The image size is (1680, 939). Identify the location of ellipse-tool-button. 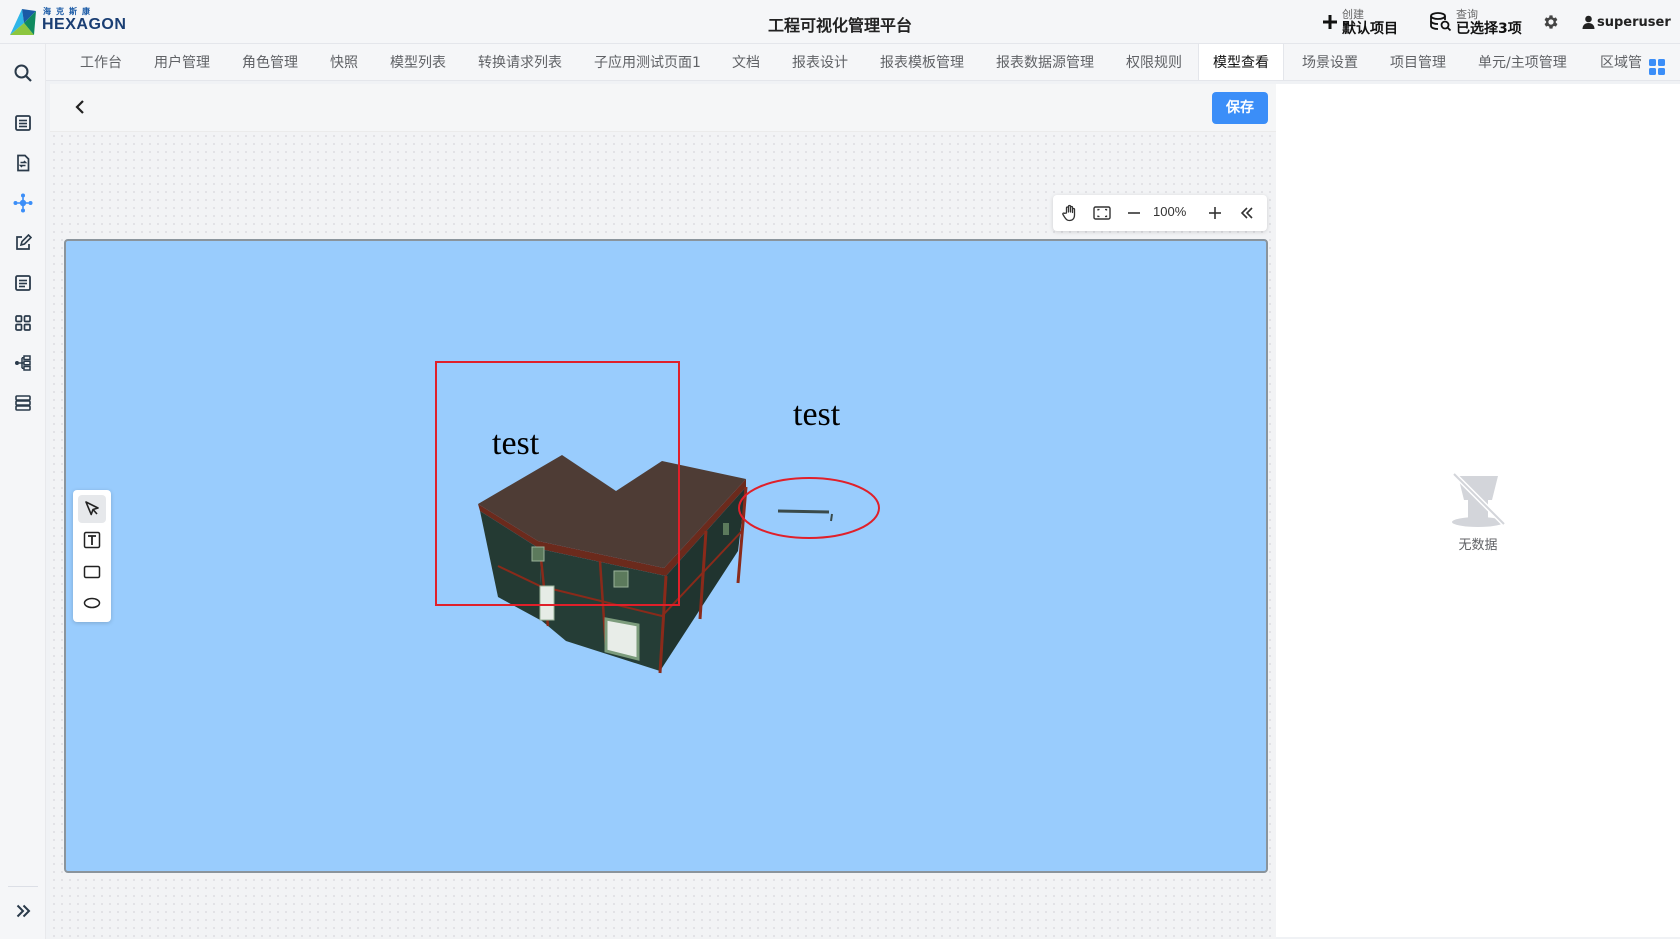
(92, 603).